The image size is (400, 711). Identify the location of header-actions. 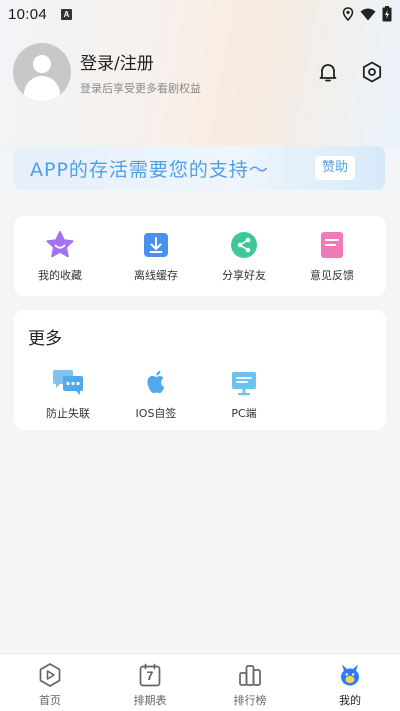
(350, 72).